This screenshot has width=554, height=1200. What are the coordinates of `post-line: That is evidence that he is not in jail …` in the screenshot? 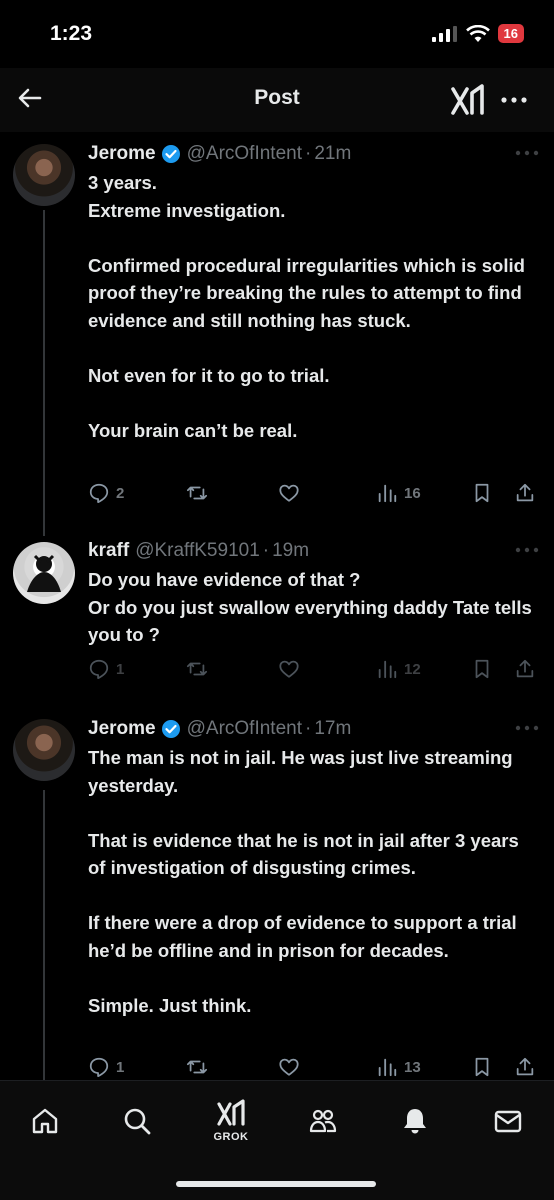 It's located at (303, 854).